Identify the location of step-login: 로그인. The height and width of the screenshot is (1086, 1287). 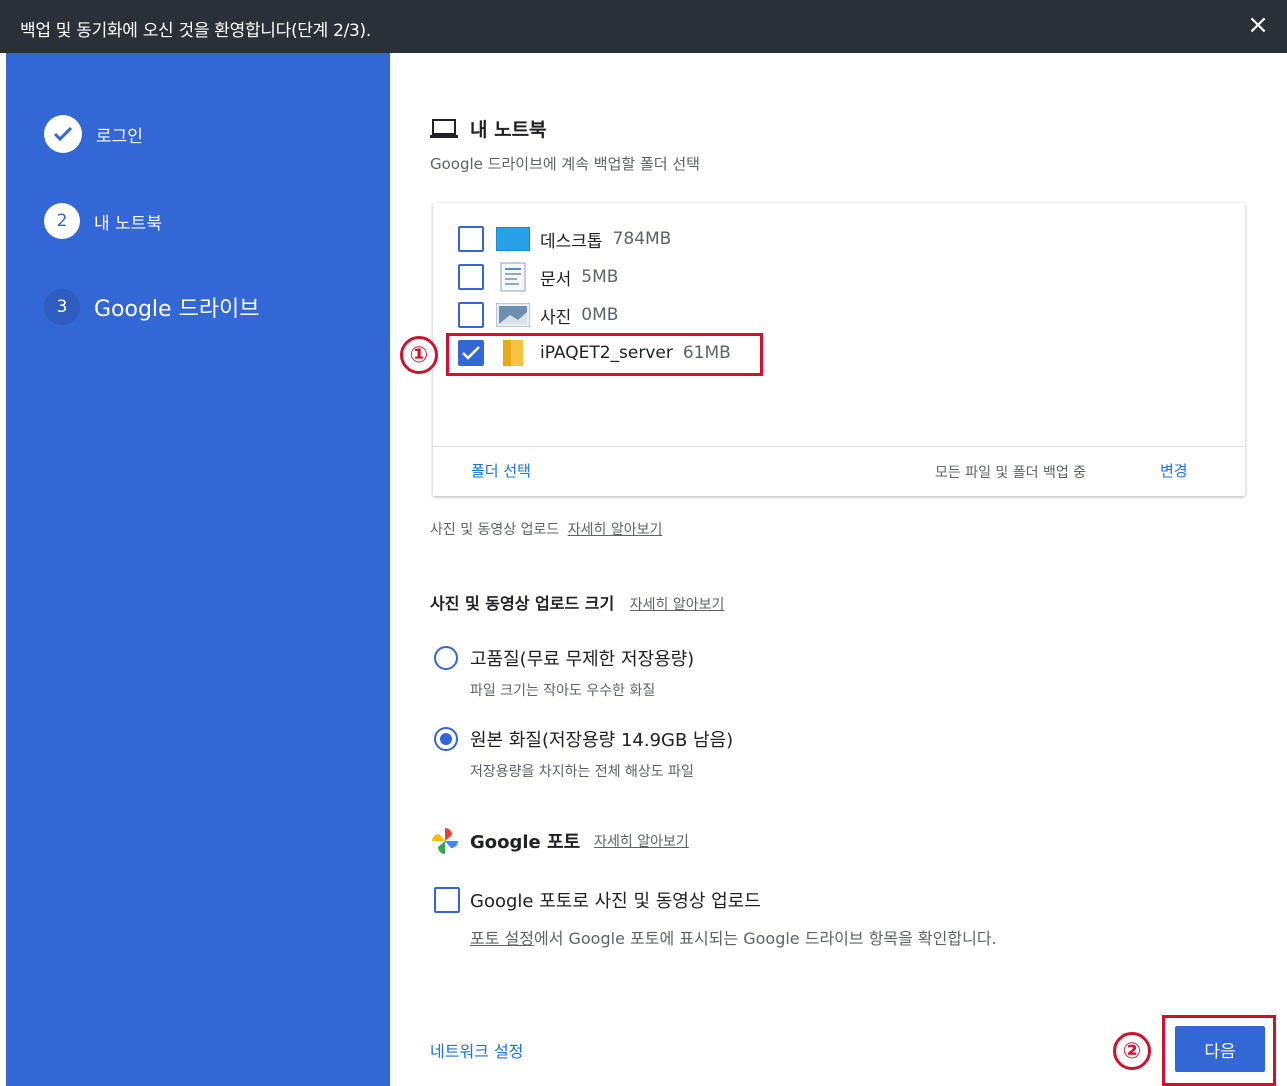
(93, 134).